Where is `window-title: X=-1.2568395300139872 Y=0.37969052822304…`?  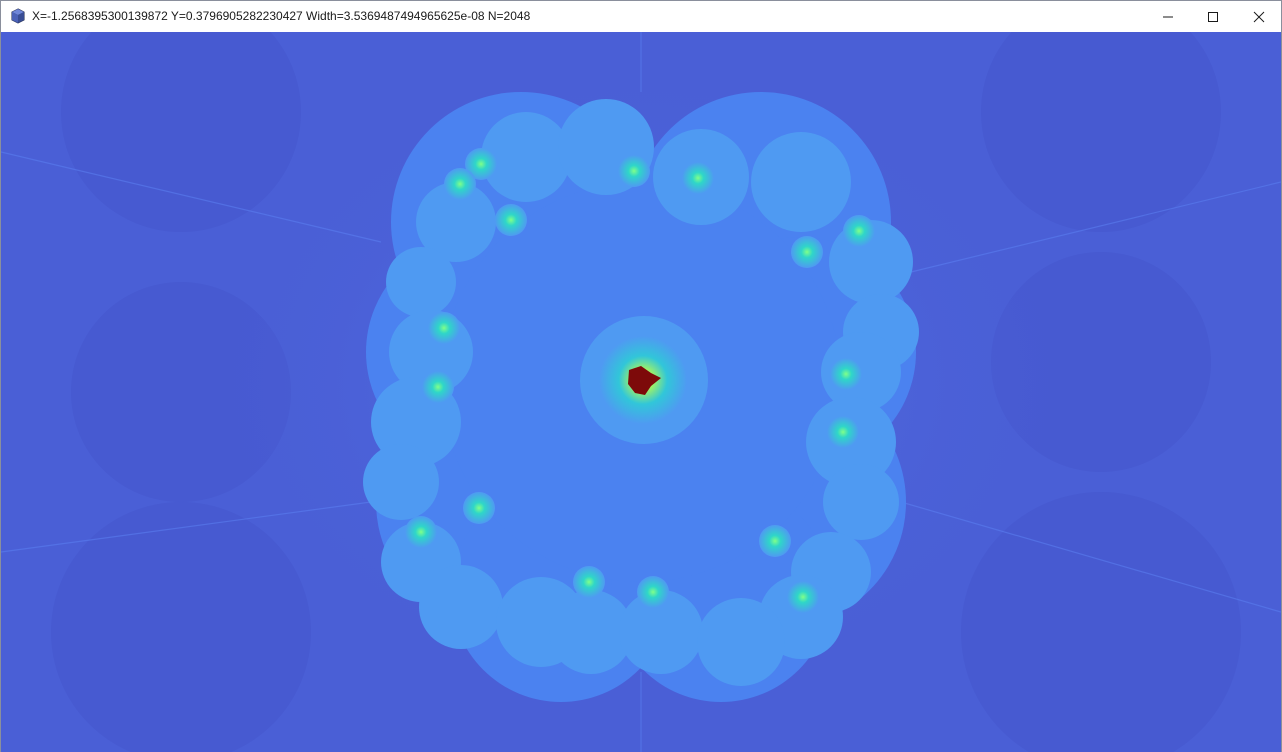
window-title: X=-1.2568395300139872 Y=0.37969052822304… is located at coordinates (281, 16).